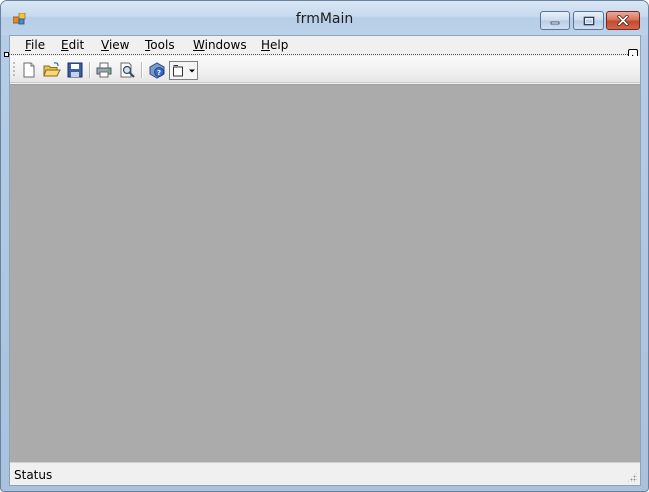 Image resolution: width=649 pixels, height=492 pixels. I want to click on close-icon, so click(623, 20).